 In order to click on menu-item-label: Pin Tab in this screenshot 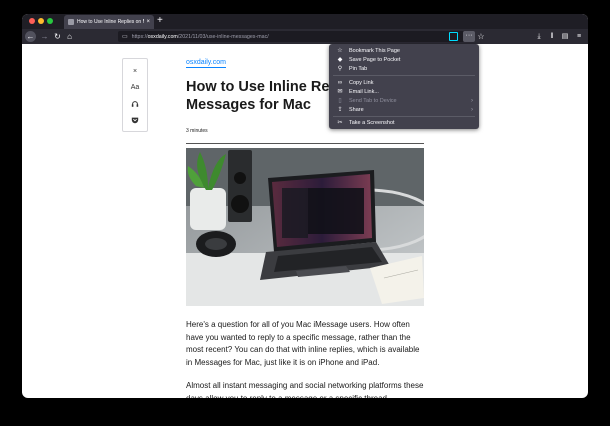, I will do `click(358, 68)`.